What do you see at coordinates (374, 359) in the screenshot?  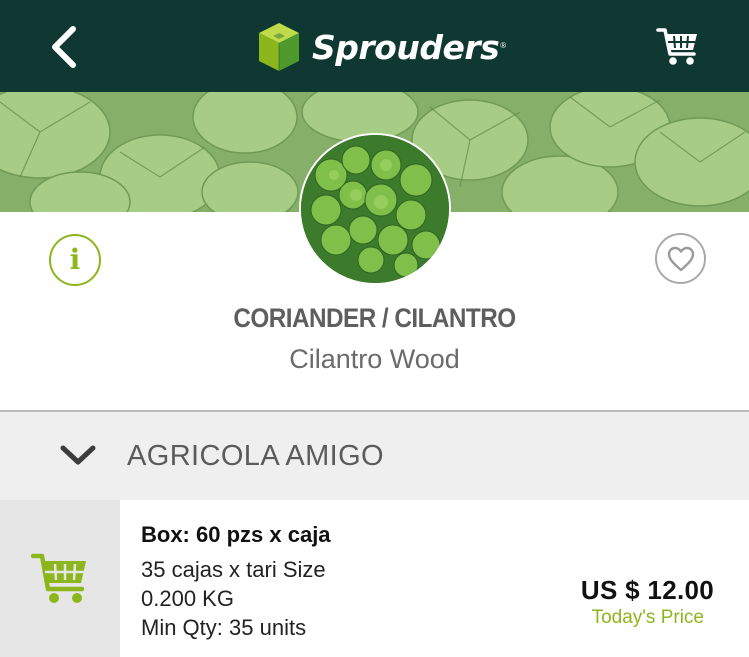 I see `product-subtitle: Cilantro Wood` at bounding box center [374, 359].